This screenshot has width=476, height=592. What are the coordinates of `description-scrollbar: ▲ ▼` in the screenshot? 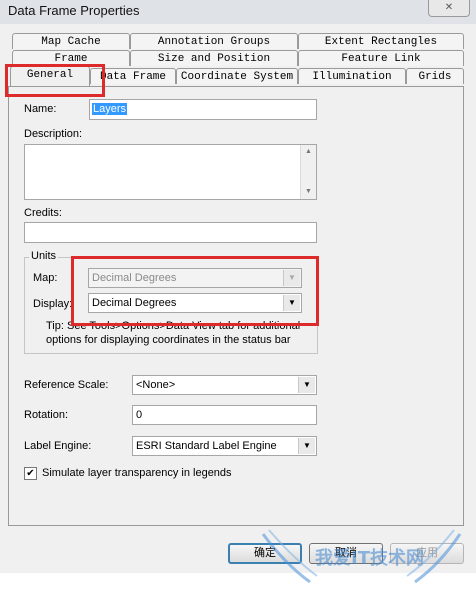 It's located at (308, 172).